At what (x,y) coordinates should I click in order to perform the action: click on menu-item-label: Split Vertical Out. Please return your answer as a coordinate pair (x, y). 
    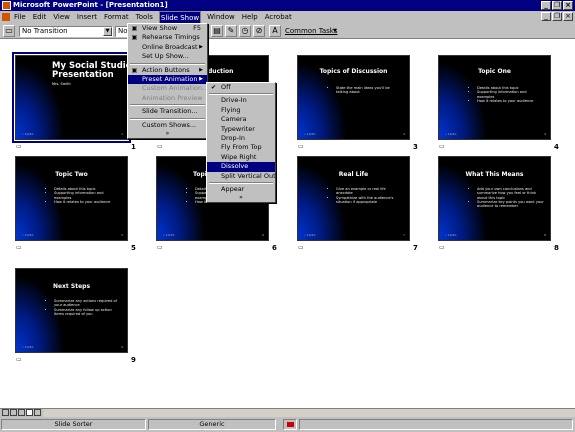
    Looking at the image, I should click on (248, 175).